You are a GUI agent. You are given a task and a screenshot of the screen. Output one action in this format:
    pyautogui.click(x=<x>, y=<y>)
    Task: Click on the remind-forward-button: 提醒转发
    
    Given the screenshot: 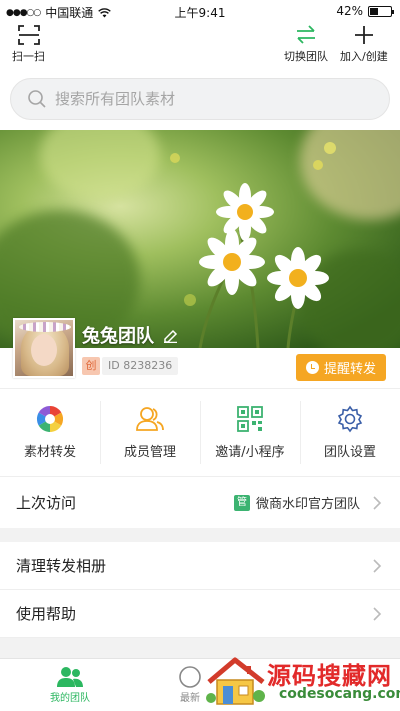 What is the action you would take?
    pyautogui.click(x=341, y=367)
    